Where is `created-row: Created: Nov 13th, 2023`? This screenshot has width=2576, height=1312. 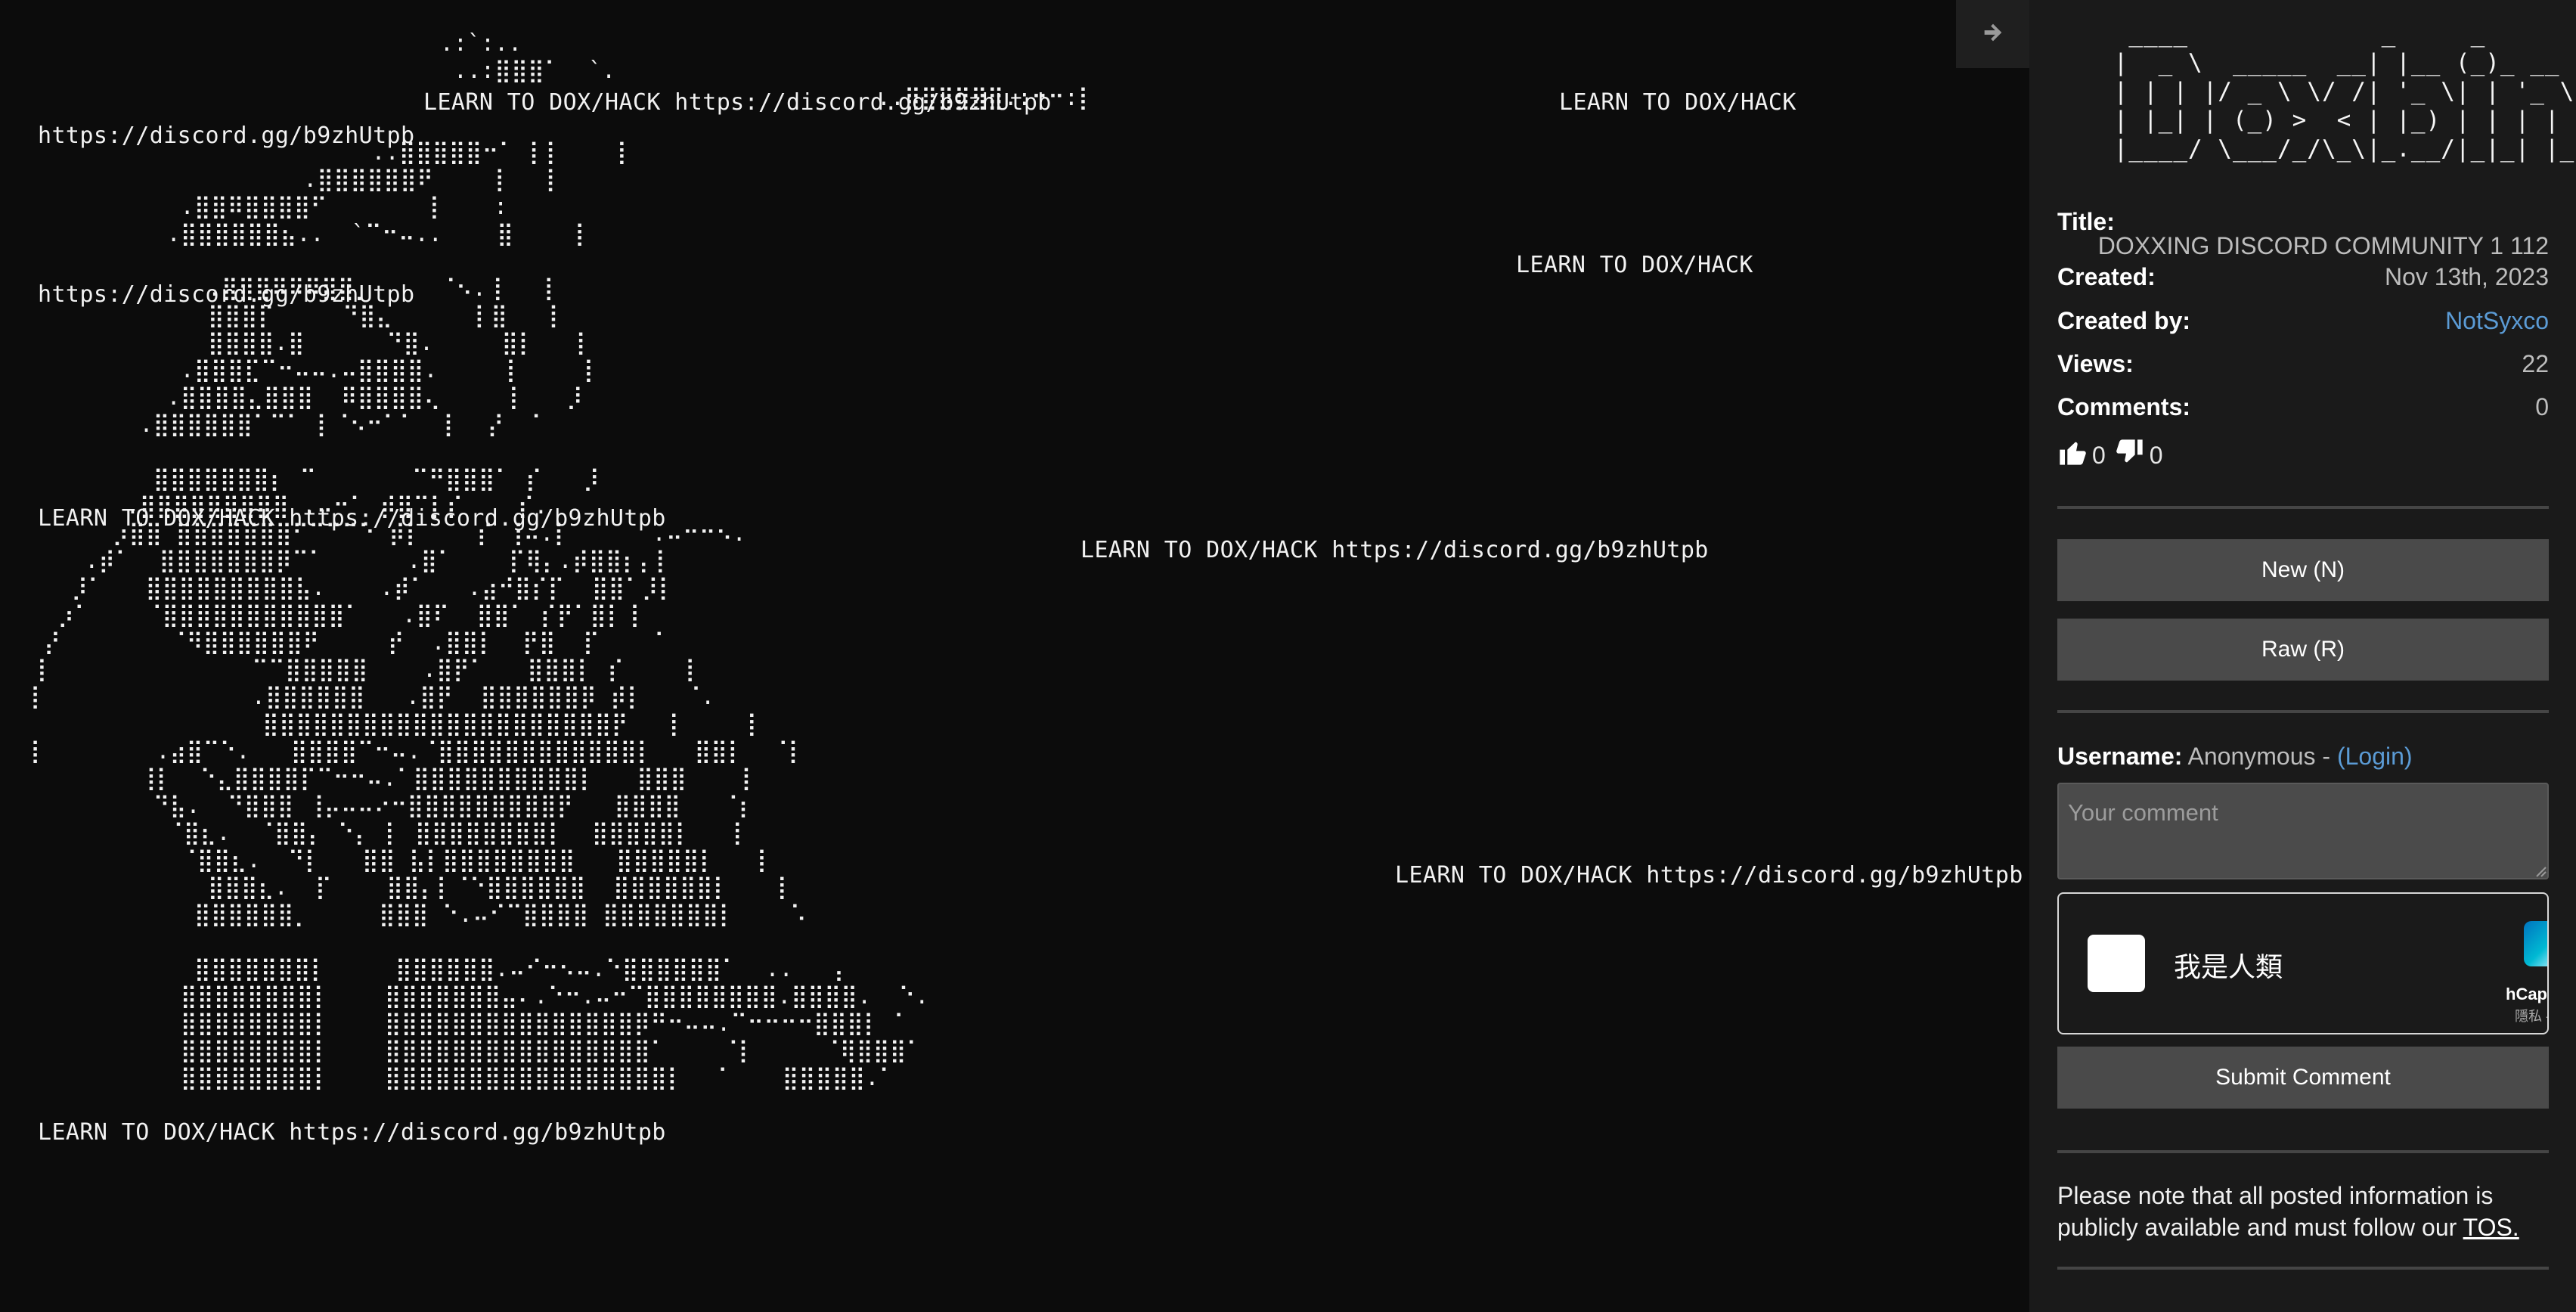 created-row: Created: Nov 13th, 2023 is located at coordinates (2303, 277).